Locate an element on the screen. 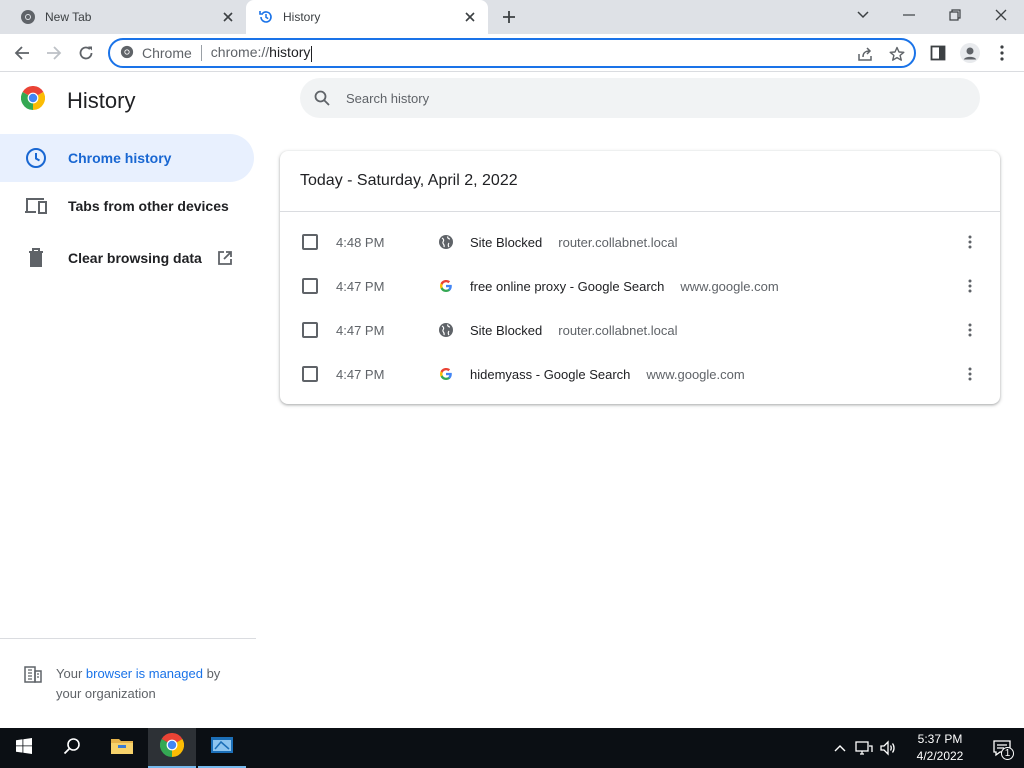 This screenshot has width=1024, height=768. file-explorer-button is located at coordinates (122, 748).